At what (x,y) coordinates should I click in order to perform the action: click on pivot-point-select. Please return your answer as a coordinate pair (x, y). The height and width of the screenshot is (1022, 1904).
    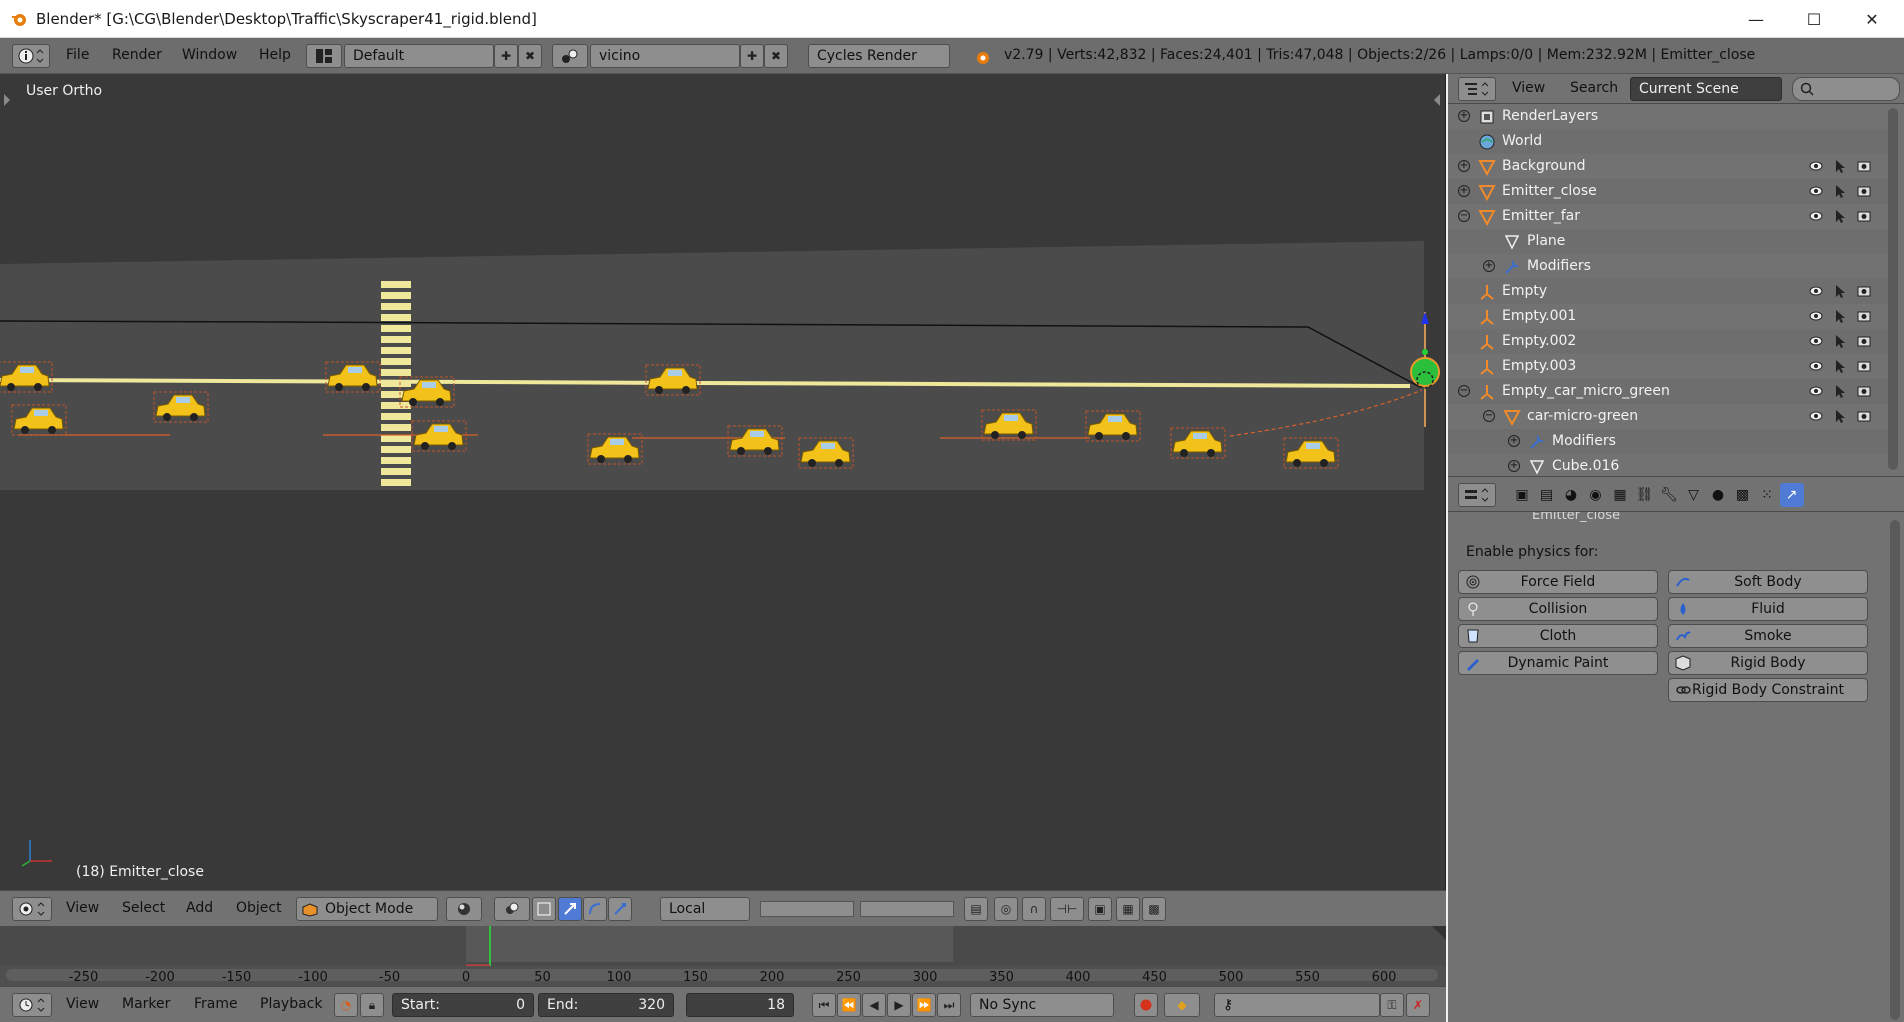
    Looking at the image, I should click on (512, 909).